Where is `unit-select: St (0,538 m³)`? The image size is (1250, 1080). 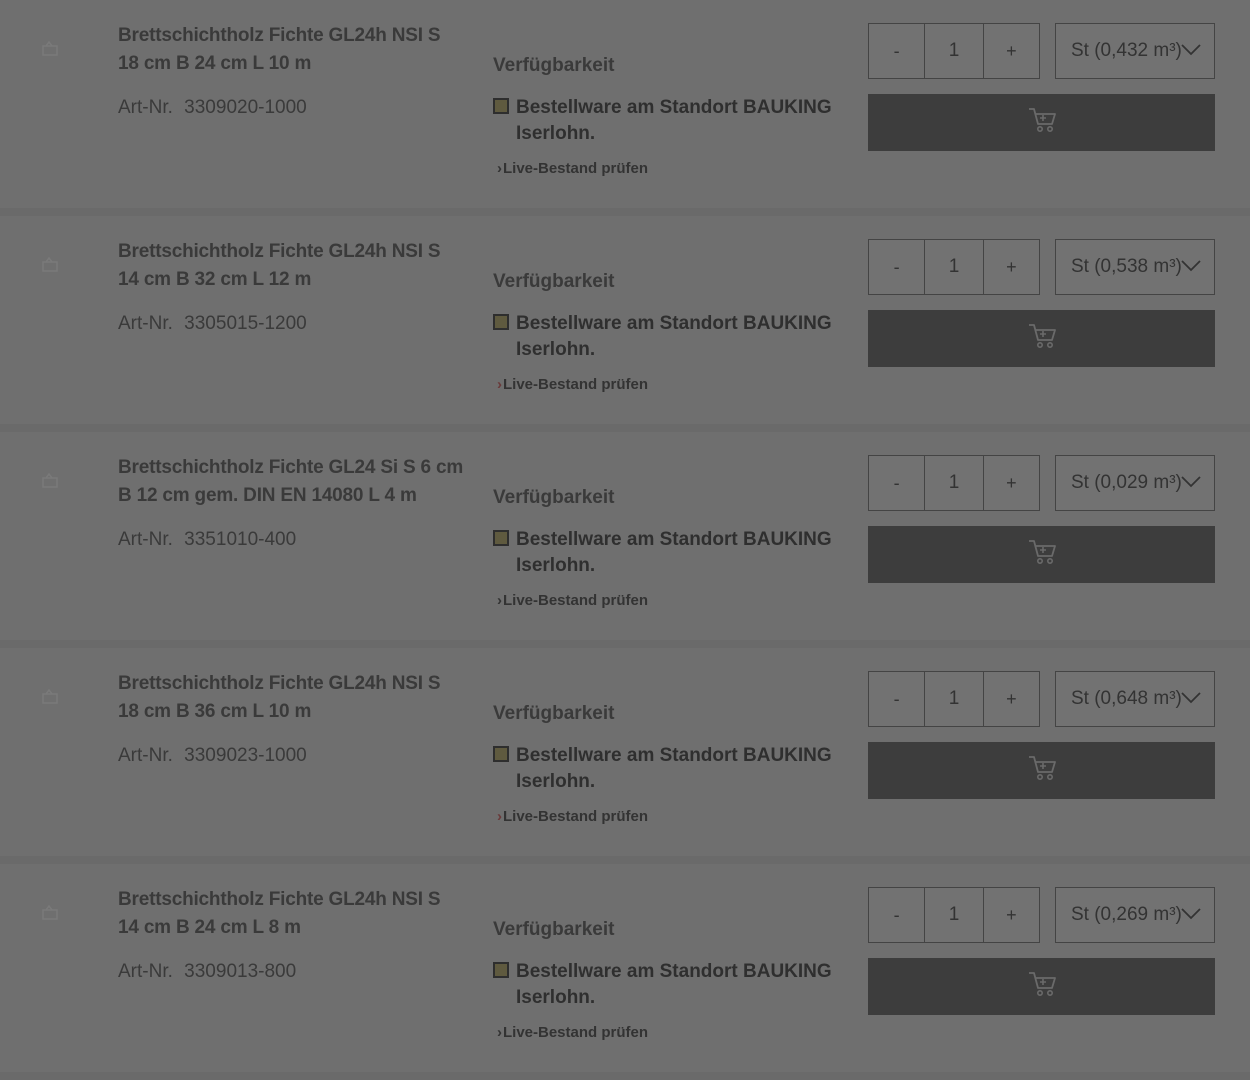 unit-select: St (0,538 m³) is located at coordinates (1135, 267).